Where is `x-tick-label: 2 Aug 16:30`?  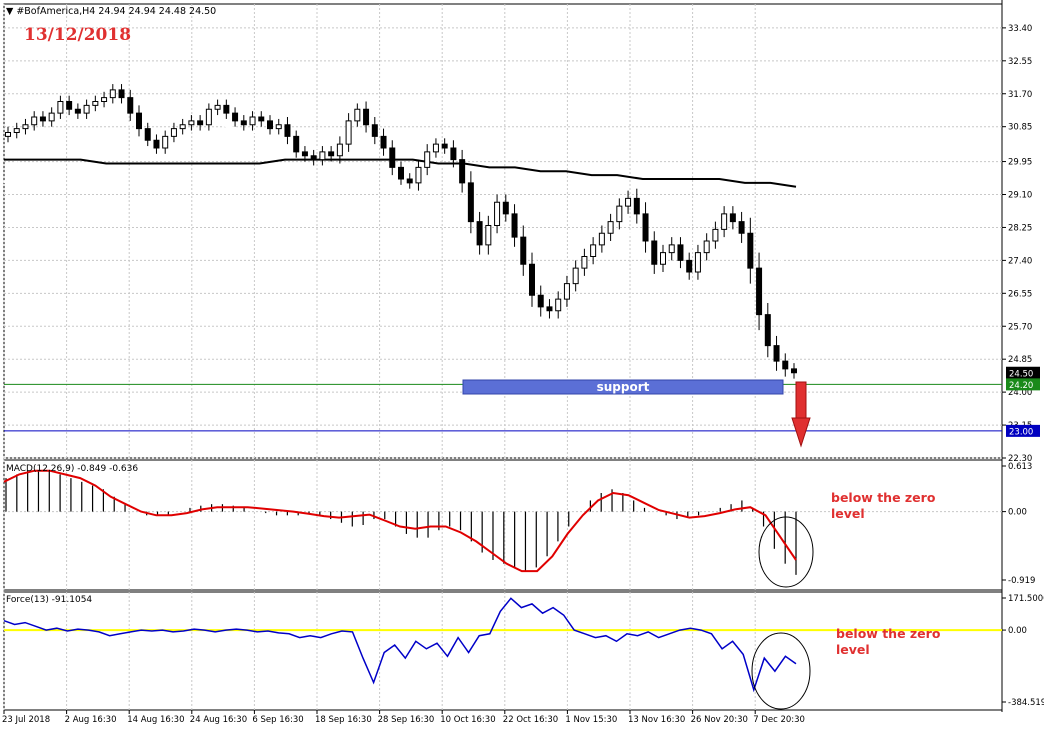 x-tick-label: 2 Aug 16:30 is located at coordinates (91, 720).